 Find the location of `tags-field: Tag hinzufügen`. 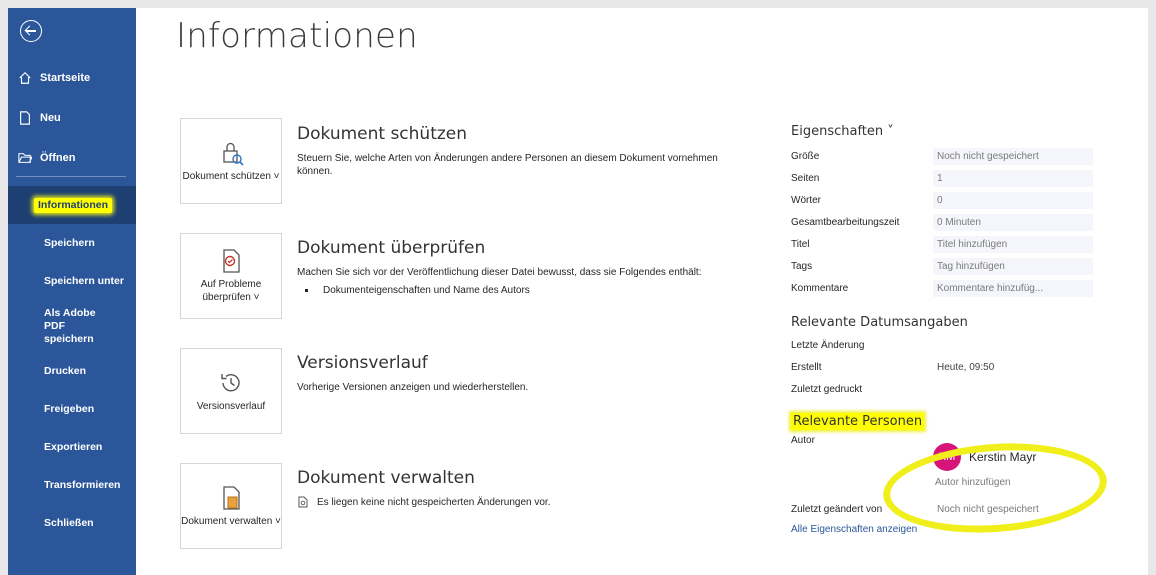

tags-field: Tag hinzufügen is located at coordinates (1013, 266).